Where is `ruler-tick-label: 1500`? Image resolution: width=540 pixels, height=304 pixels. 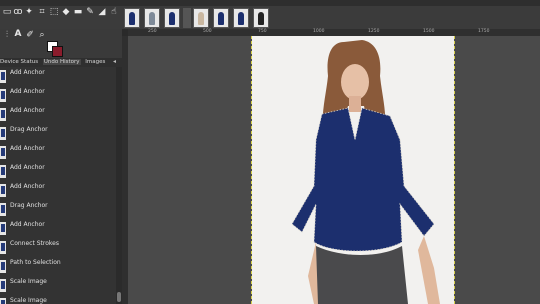 ruler-tick-label: 1500 is located at coordinates (429, 31).